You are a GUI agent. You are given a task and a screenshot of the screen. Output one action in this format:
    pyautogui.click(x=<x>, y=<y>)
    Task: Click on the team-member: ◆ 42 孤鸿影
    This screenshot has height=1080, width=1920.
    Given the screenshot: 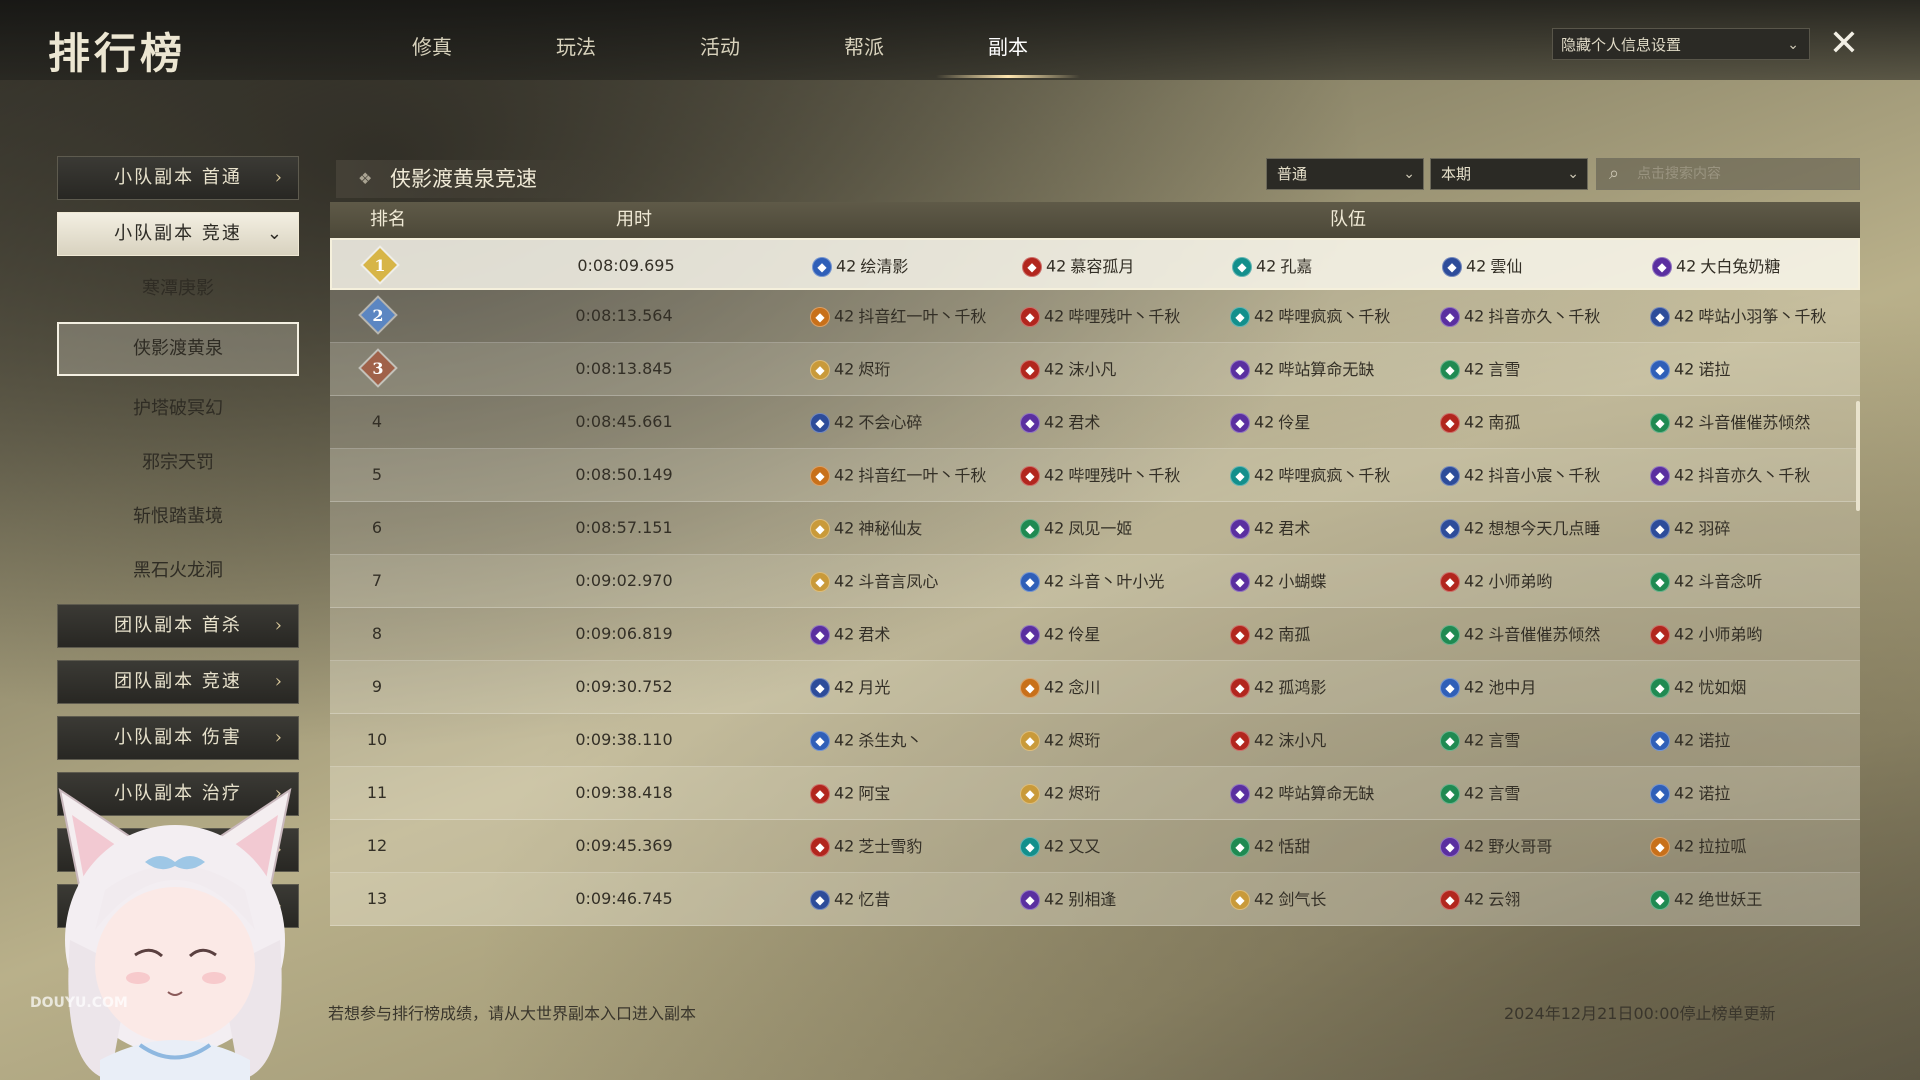 What is the action you would take?
    pyautogui.click(x=1332, y=687)
    